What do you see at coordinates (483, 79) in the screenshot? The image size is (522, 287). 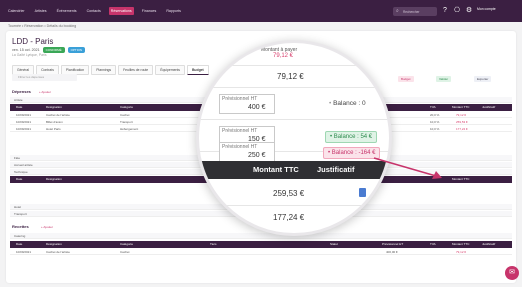 I see `export-button: Exporter` at bounding box center [483, 79].